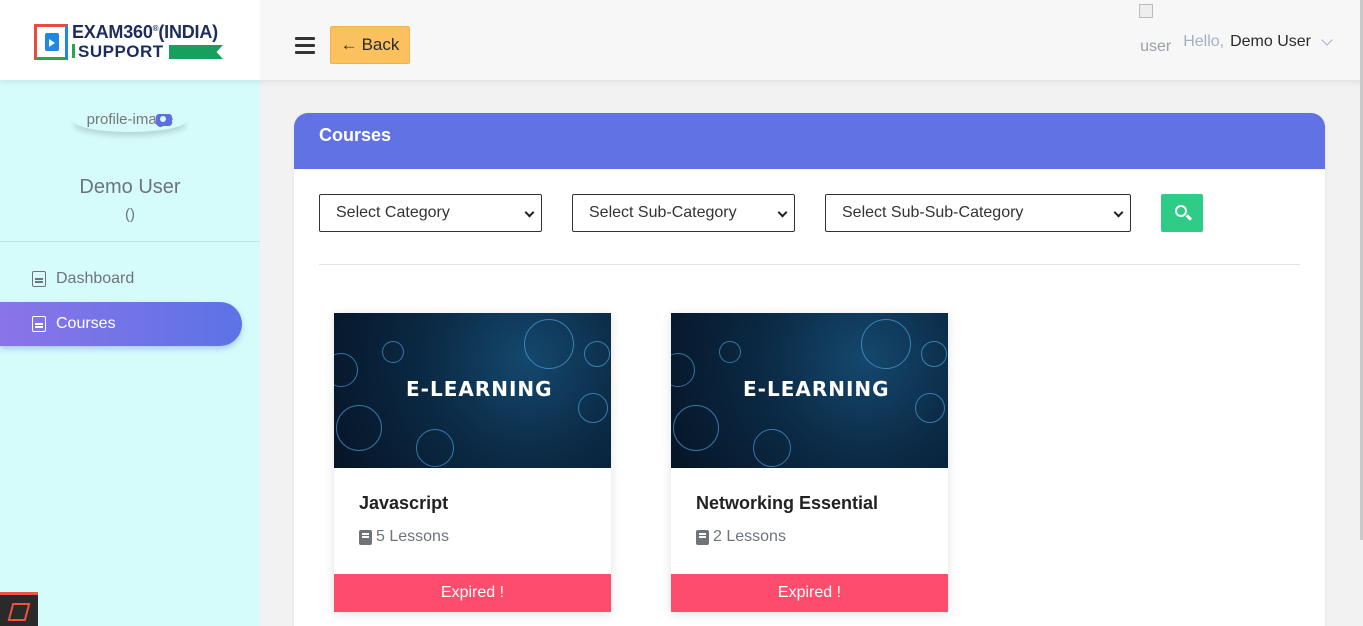 The height and width of the screenshot is (626, 1363). I want to click on menu-toggle-icon, so click(305, 45).